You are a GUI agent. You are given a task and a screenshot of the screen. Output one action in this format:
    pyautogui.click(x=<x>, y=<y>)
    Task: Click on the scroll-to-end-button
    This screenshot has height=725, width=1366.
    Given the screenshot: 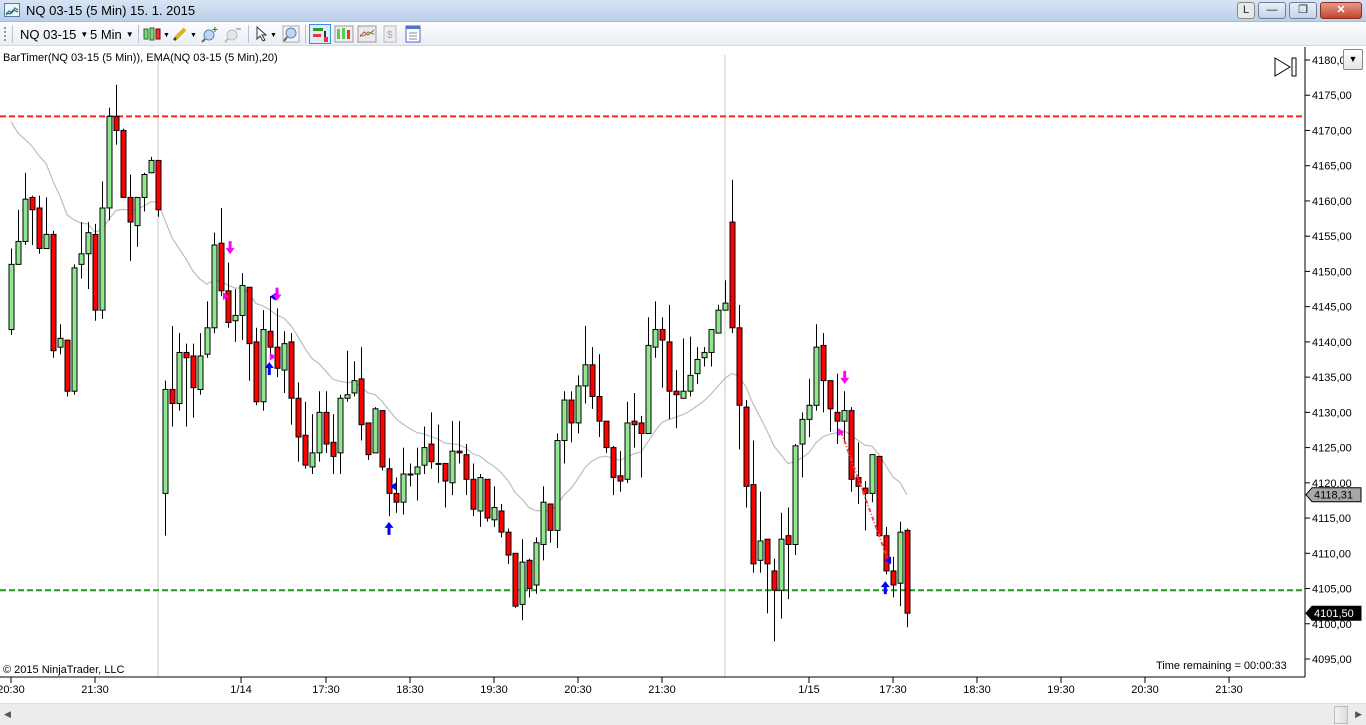 What is the action you would take?
    pyautogui.click(x=1286, y=67)
    